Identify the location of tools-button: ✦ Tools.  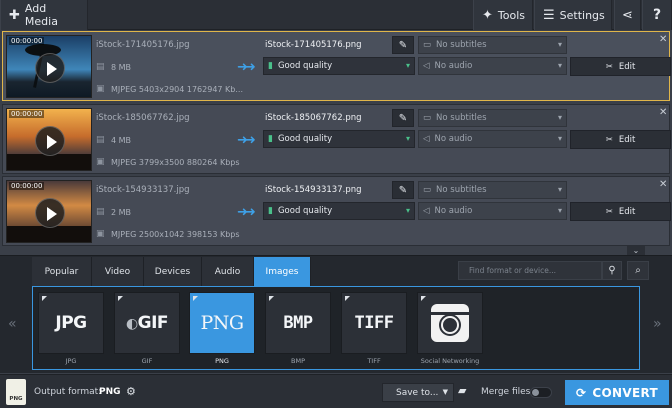
(503, 15).